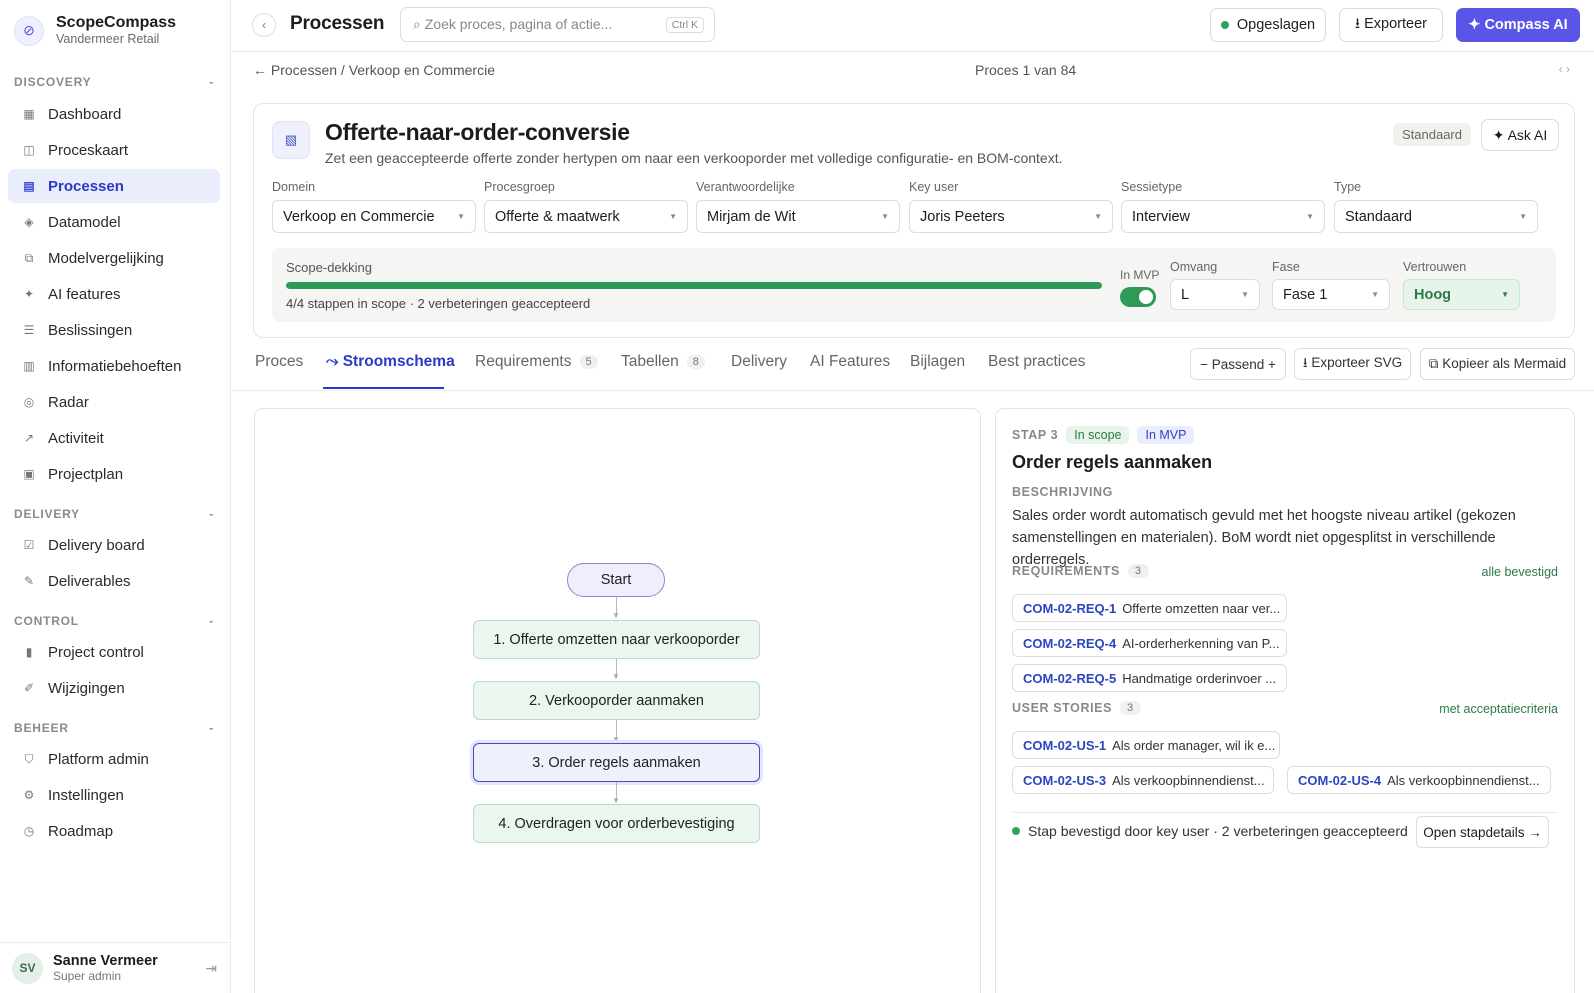  Describe the element at coordinates (383, 388) in the screenshot. I see `active-tab-indicator` at that location.